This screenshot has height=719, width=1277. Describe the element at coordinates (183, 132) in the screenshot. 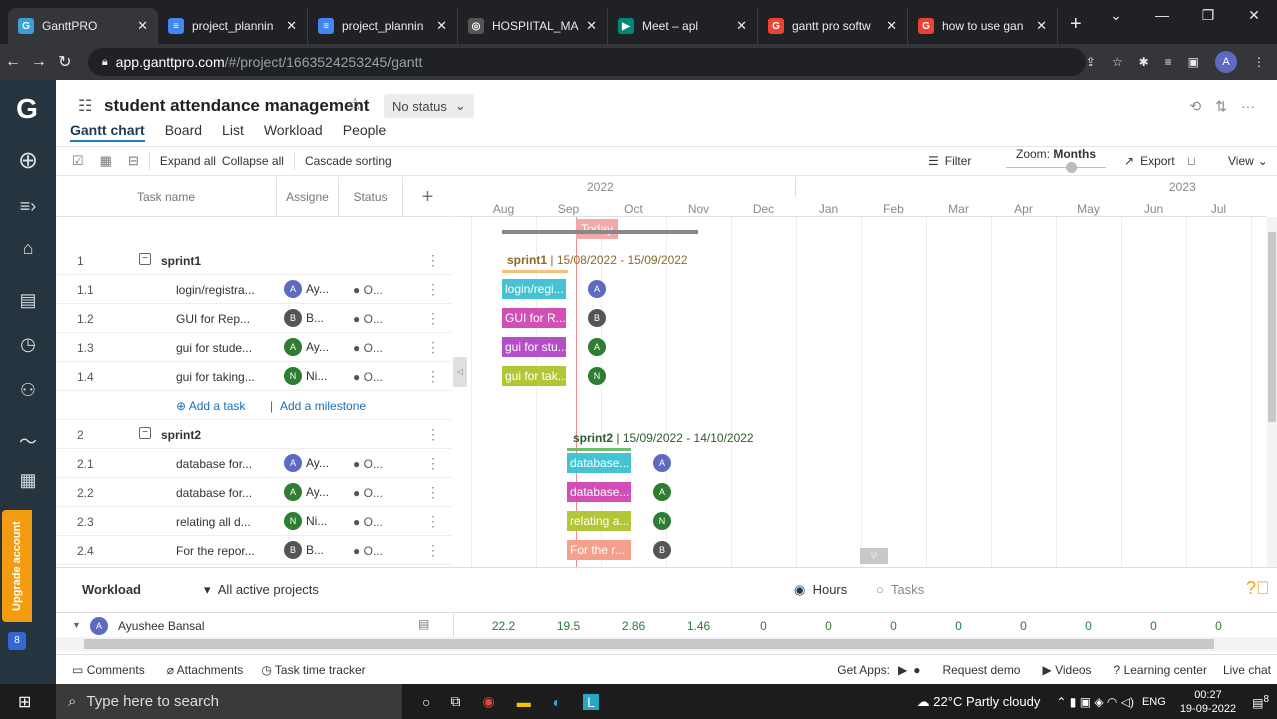

I see `view-tab-board: Board` at that location.